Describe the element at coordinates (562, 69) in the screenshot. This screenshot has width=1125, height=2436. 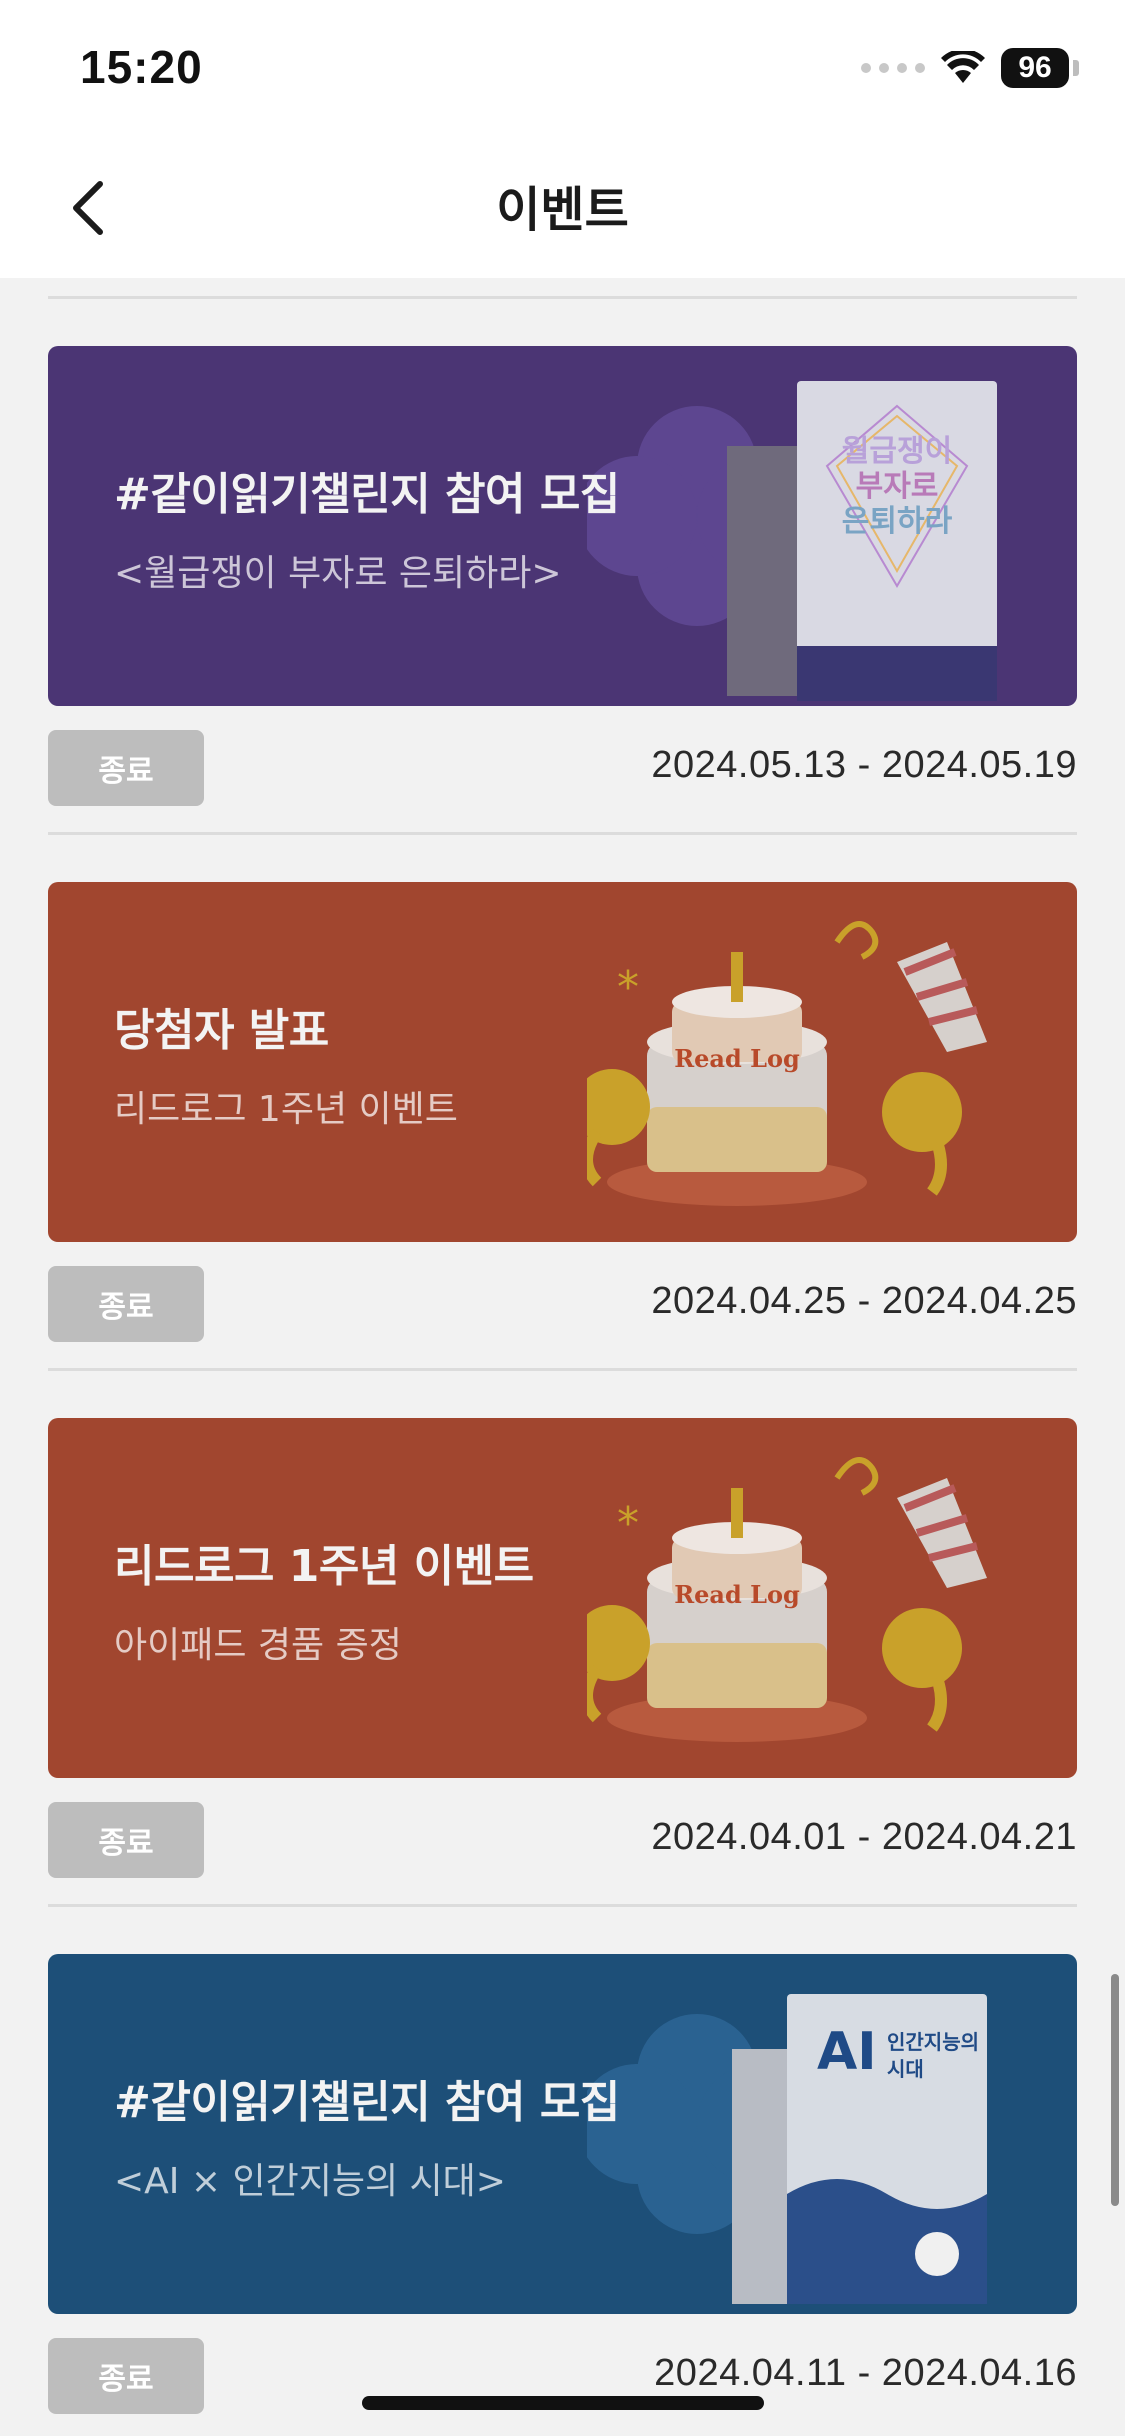
I see `status-bar: 15:20 96` at that location.